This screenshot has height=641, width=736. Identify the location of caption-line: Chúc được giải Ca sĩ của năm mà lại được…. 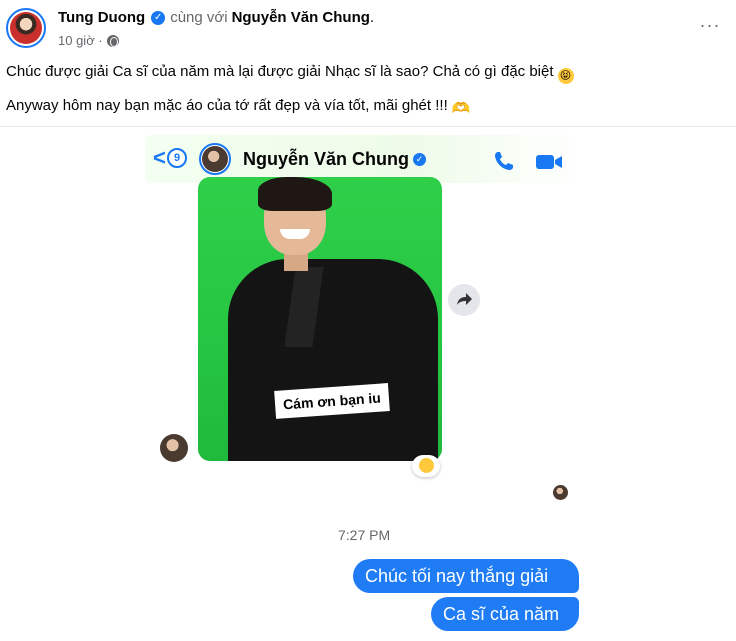
(366, 73).